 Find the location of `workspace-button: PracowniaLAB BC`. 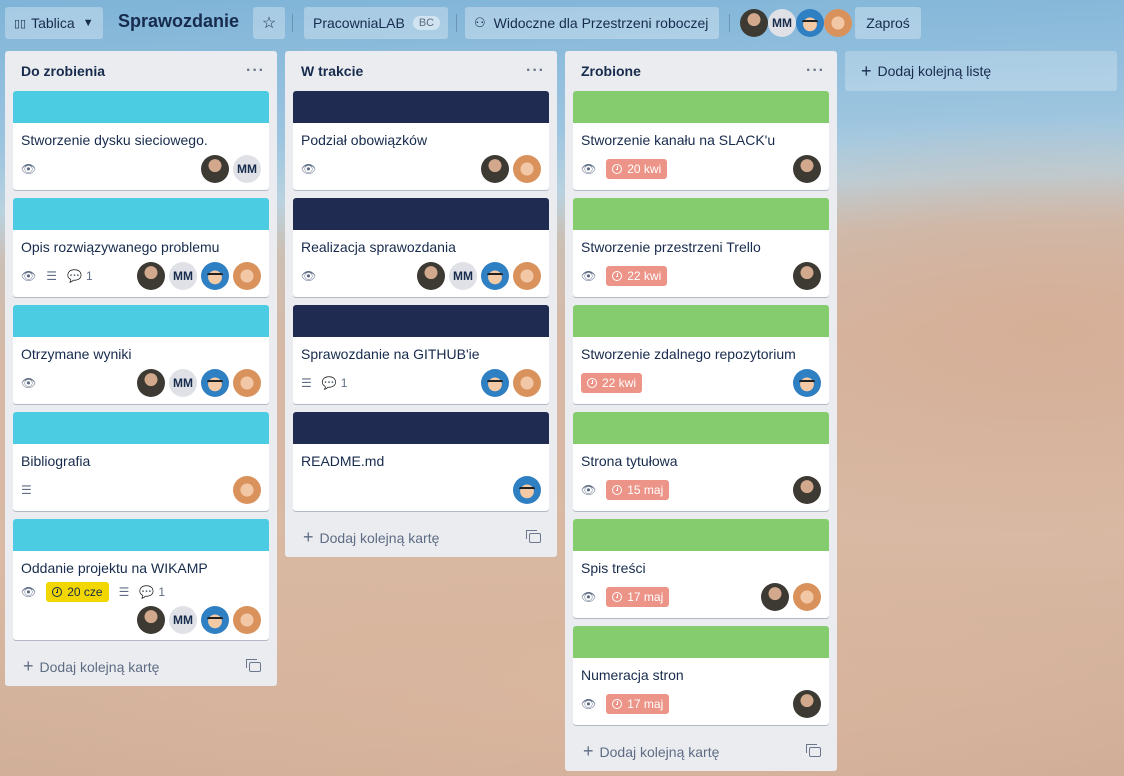

workspace-button: PracowniaLAB BC is located at coordinates (376, 23).